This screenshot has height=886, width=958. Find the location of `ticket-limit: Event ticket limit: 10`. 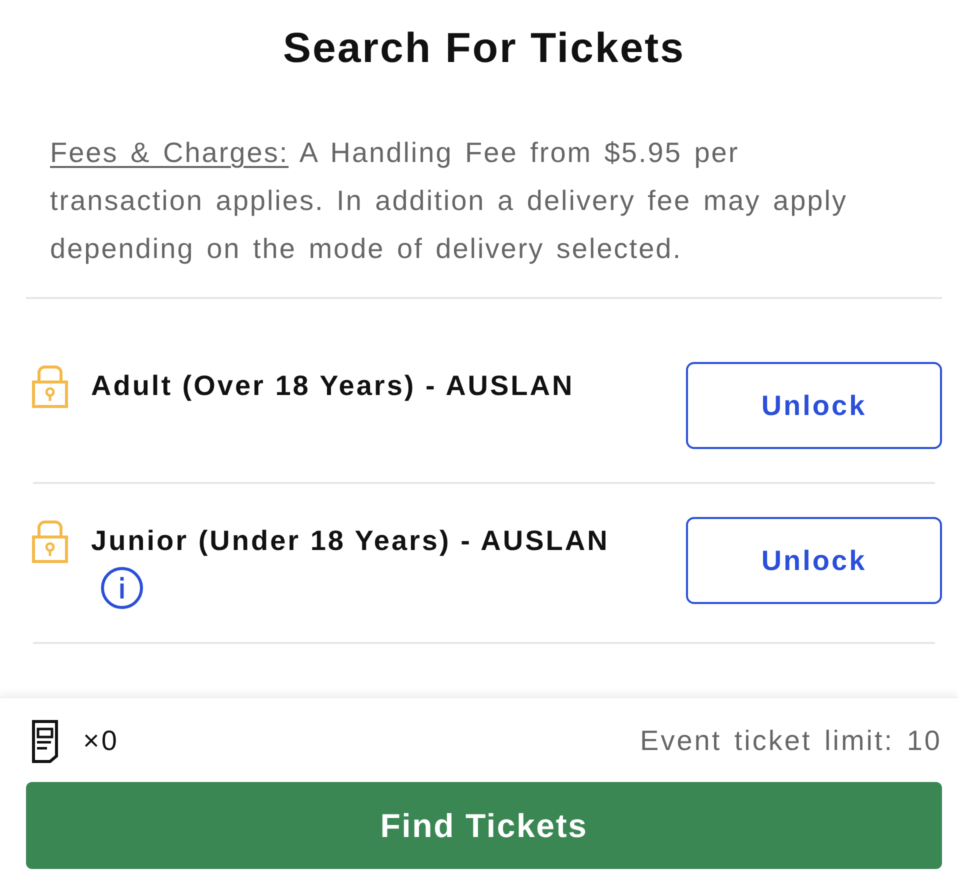

ticket-limit: Event ticket limit: 10 is located at coordinates (791, 741).